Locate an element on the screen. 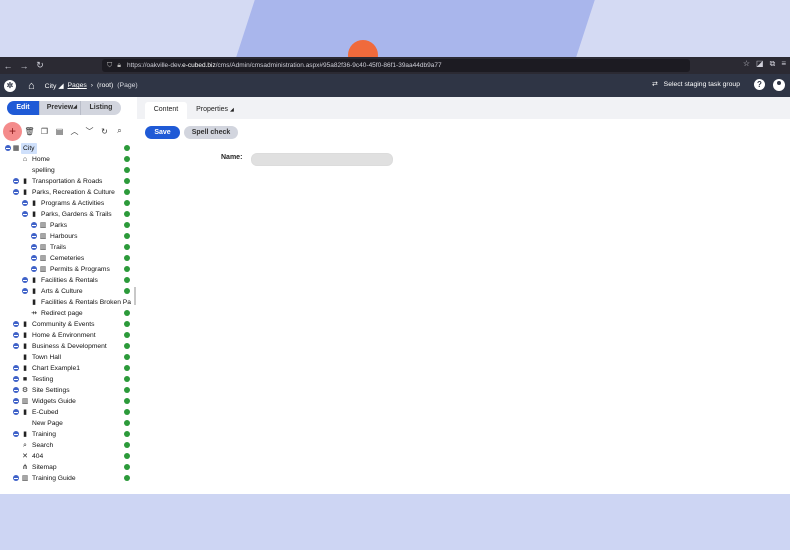  tree-item: New Page is located at coordinates (68, 423).